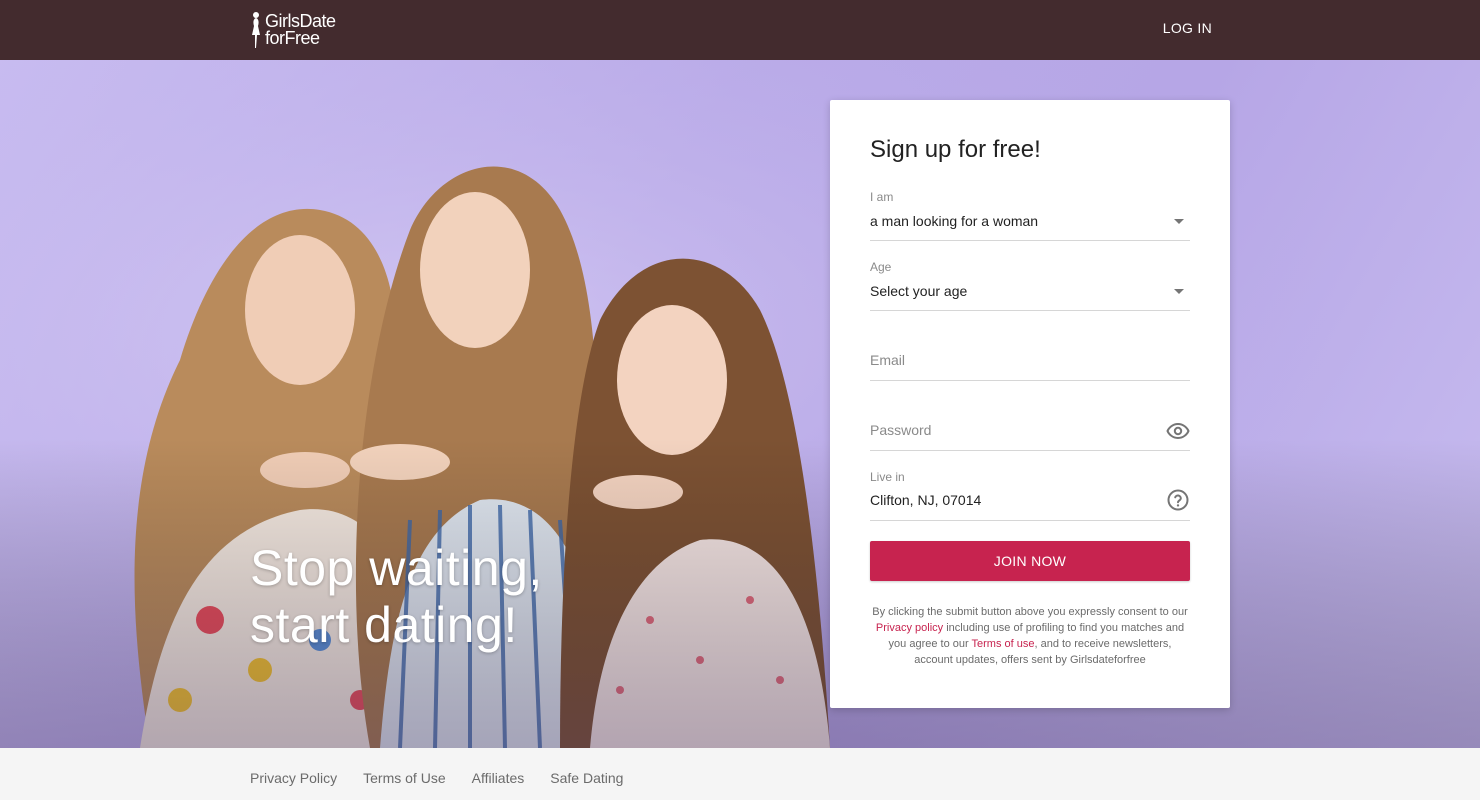  I want to click on email-placeholder: Email, so click(888, 360).